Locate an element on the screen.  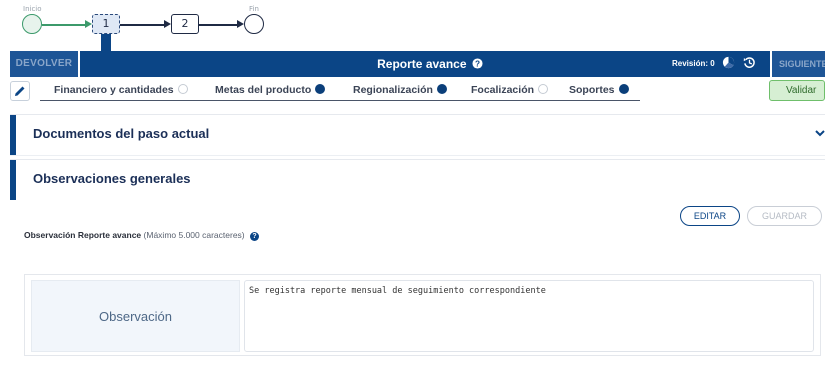
flow-step-2: 2 is located at coordinates (185, 24).